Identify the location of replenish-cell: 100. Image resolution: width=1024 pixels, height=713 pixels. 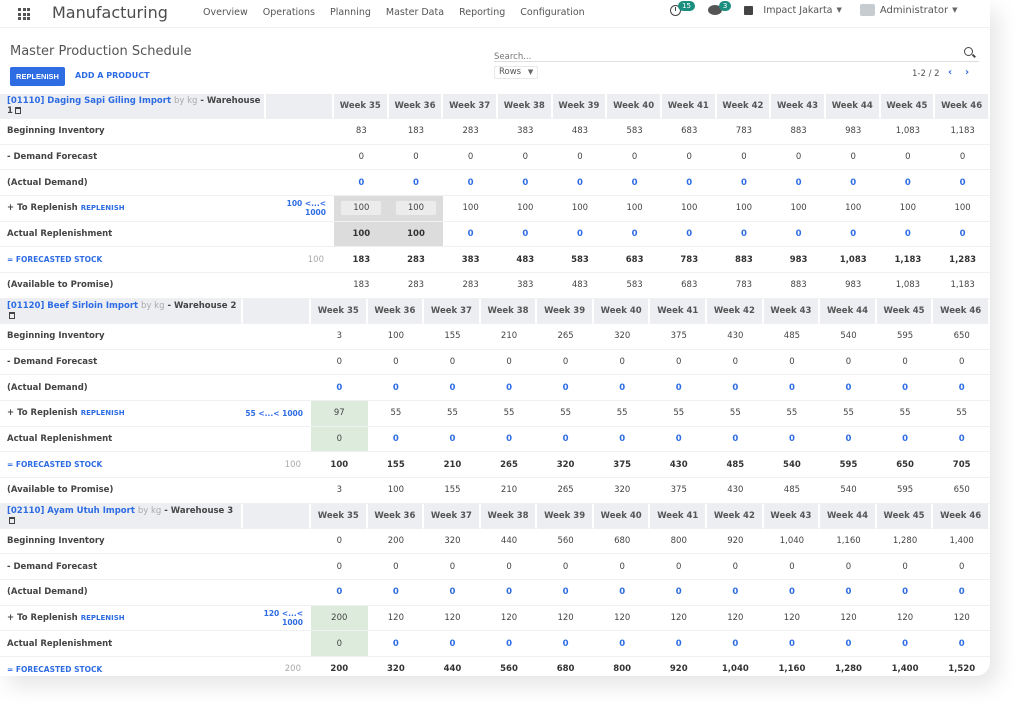
(361, 209).